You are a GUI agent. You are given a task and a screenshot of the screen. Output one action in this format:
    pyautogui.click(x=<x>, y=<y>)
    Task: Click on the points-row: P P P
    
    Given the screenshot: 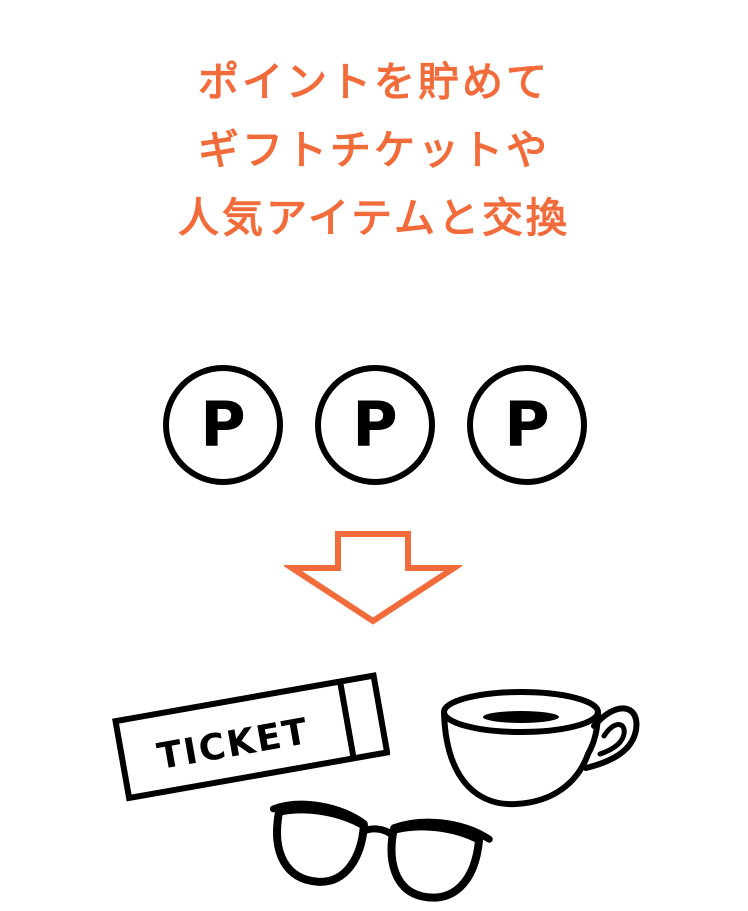 What is the action you would take?
    pyautogui.click(x=374, y=427)
    